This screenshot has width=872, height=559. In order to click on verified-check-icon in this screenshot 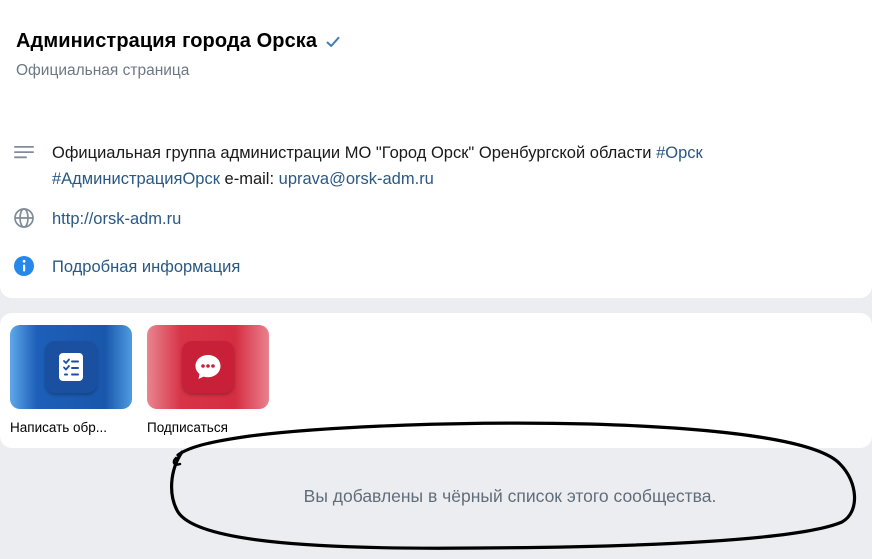, I will do `click(333, 42)`.